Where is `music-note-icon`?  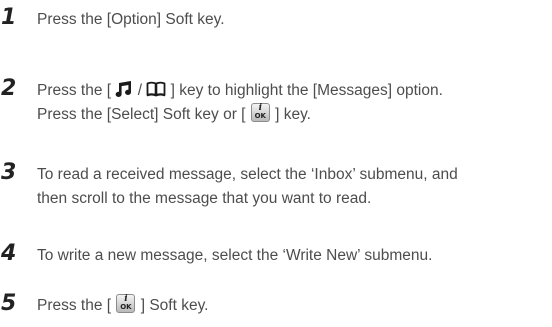 music-note-icon is located at coordinates (124, 88).